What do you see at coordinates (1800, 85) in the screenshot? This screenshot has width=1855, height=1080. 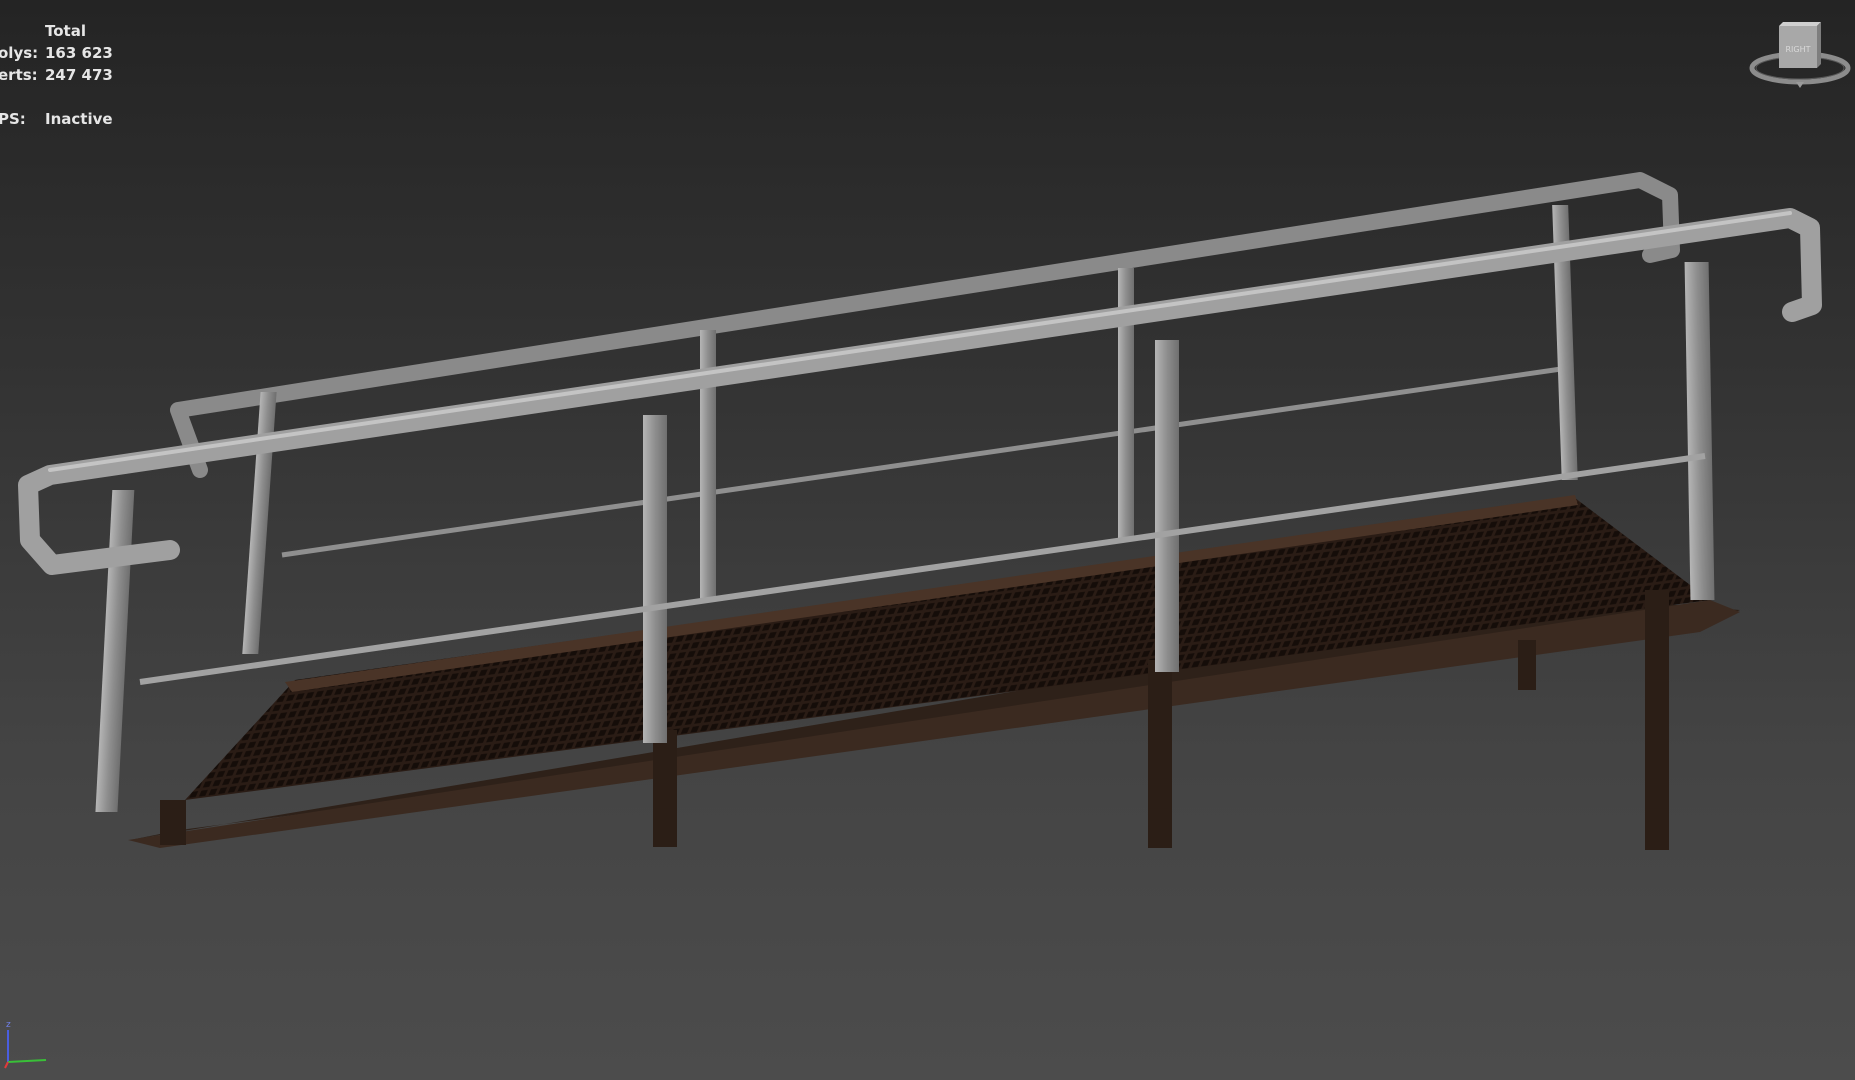 I see `viewcube-compass-arrow` at bounding box center [1800, 85].